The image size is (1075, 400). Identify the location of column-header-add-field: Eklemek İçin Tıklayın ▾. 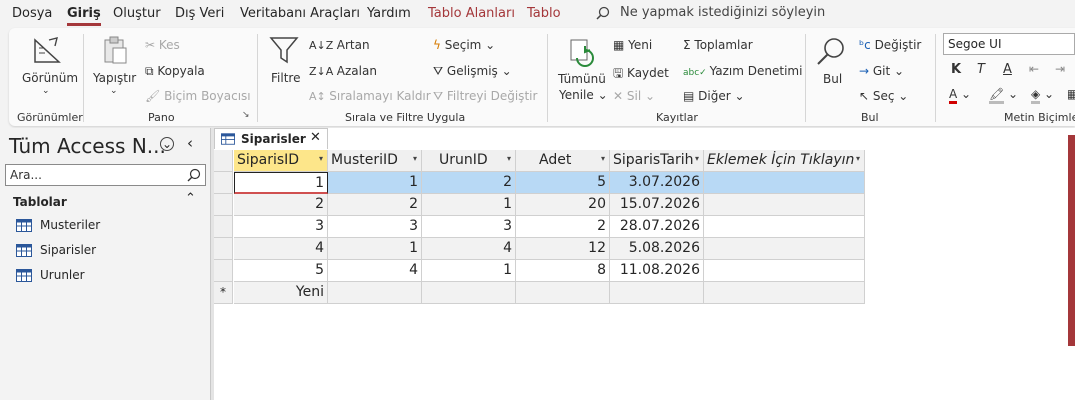
(784, 161).